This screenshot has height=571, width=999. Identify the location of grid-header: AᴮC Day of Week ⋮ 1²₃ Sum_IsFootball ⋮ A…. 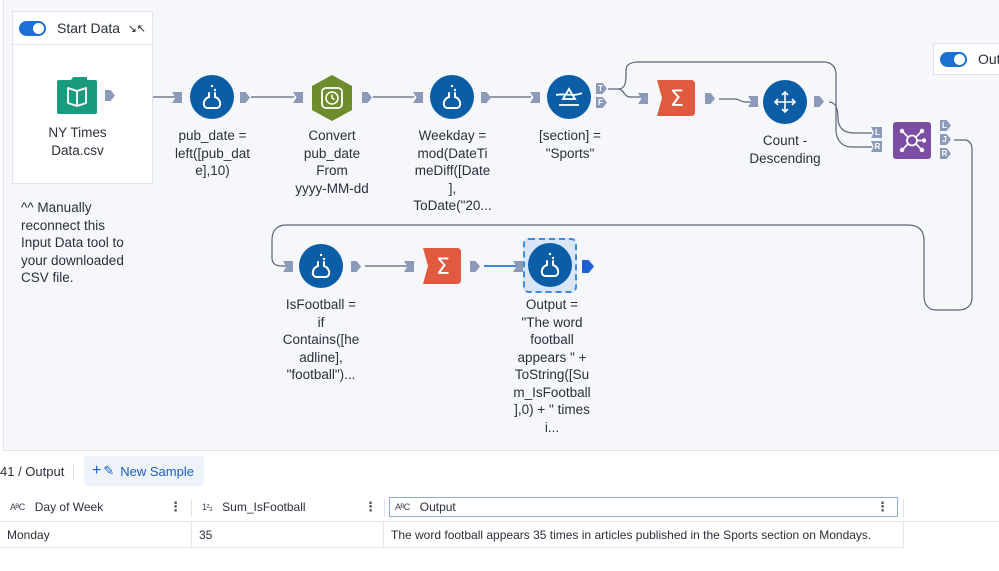
(499, 507).